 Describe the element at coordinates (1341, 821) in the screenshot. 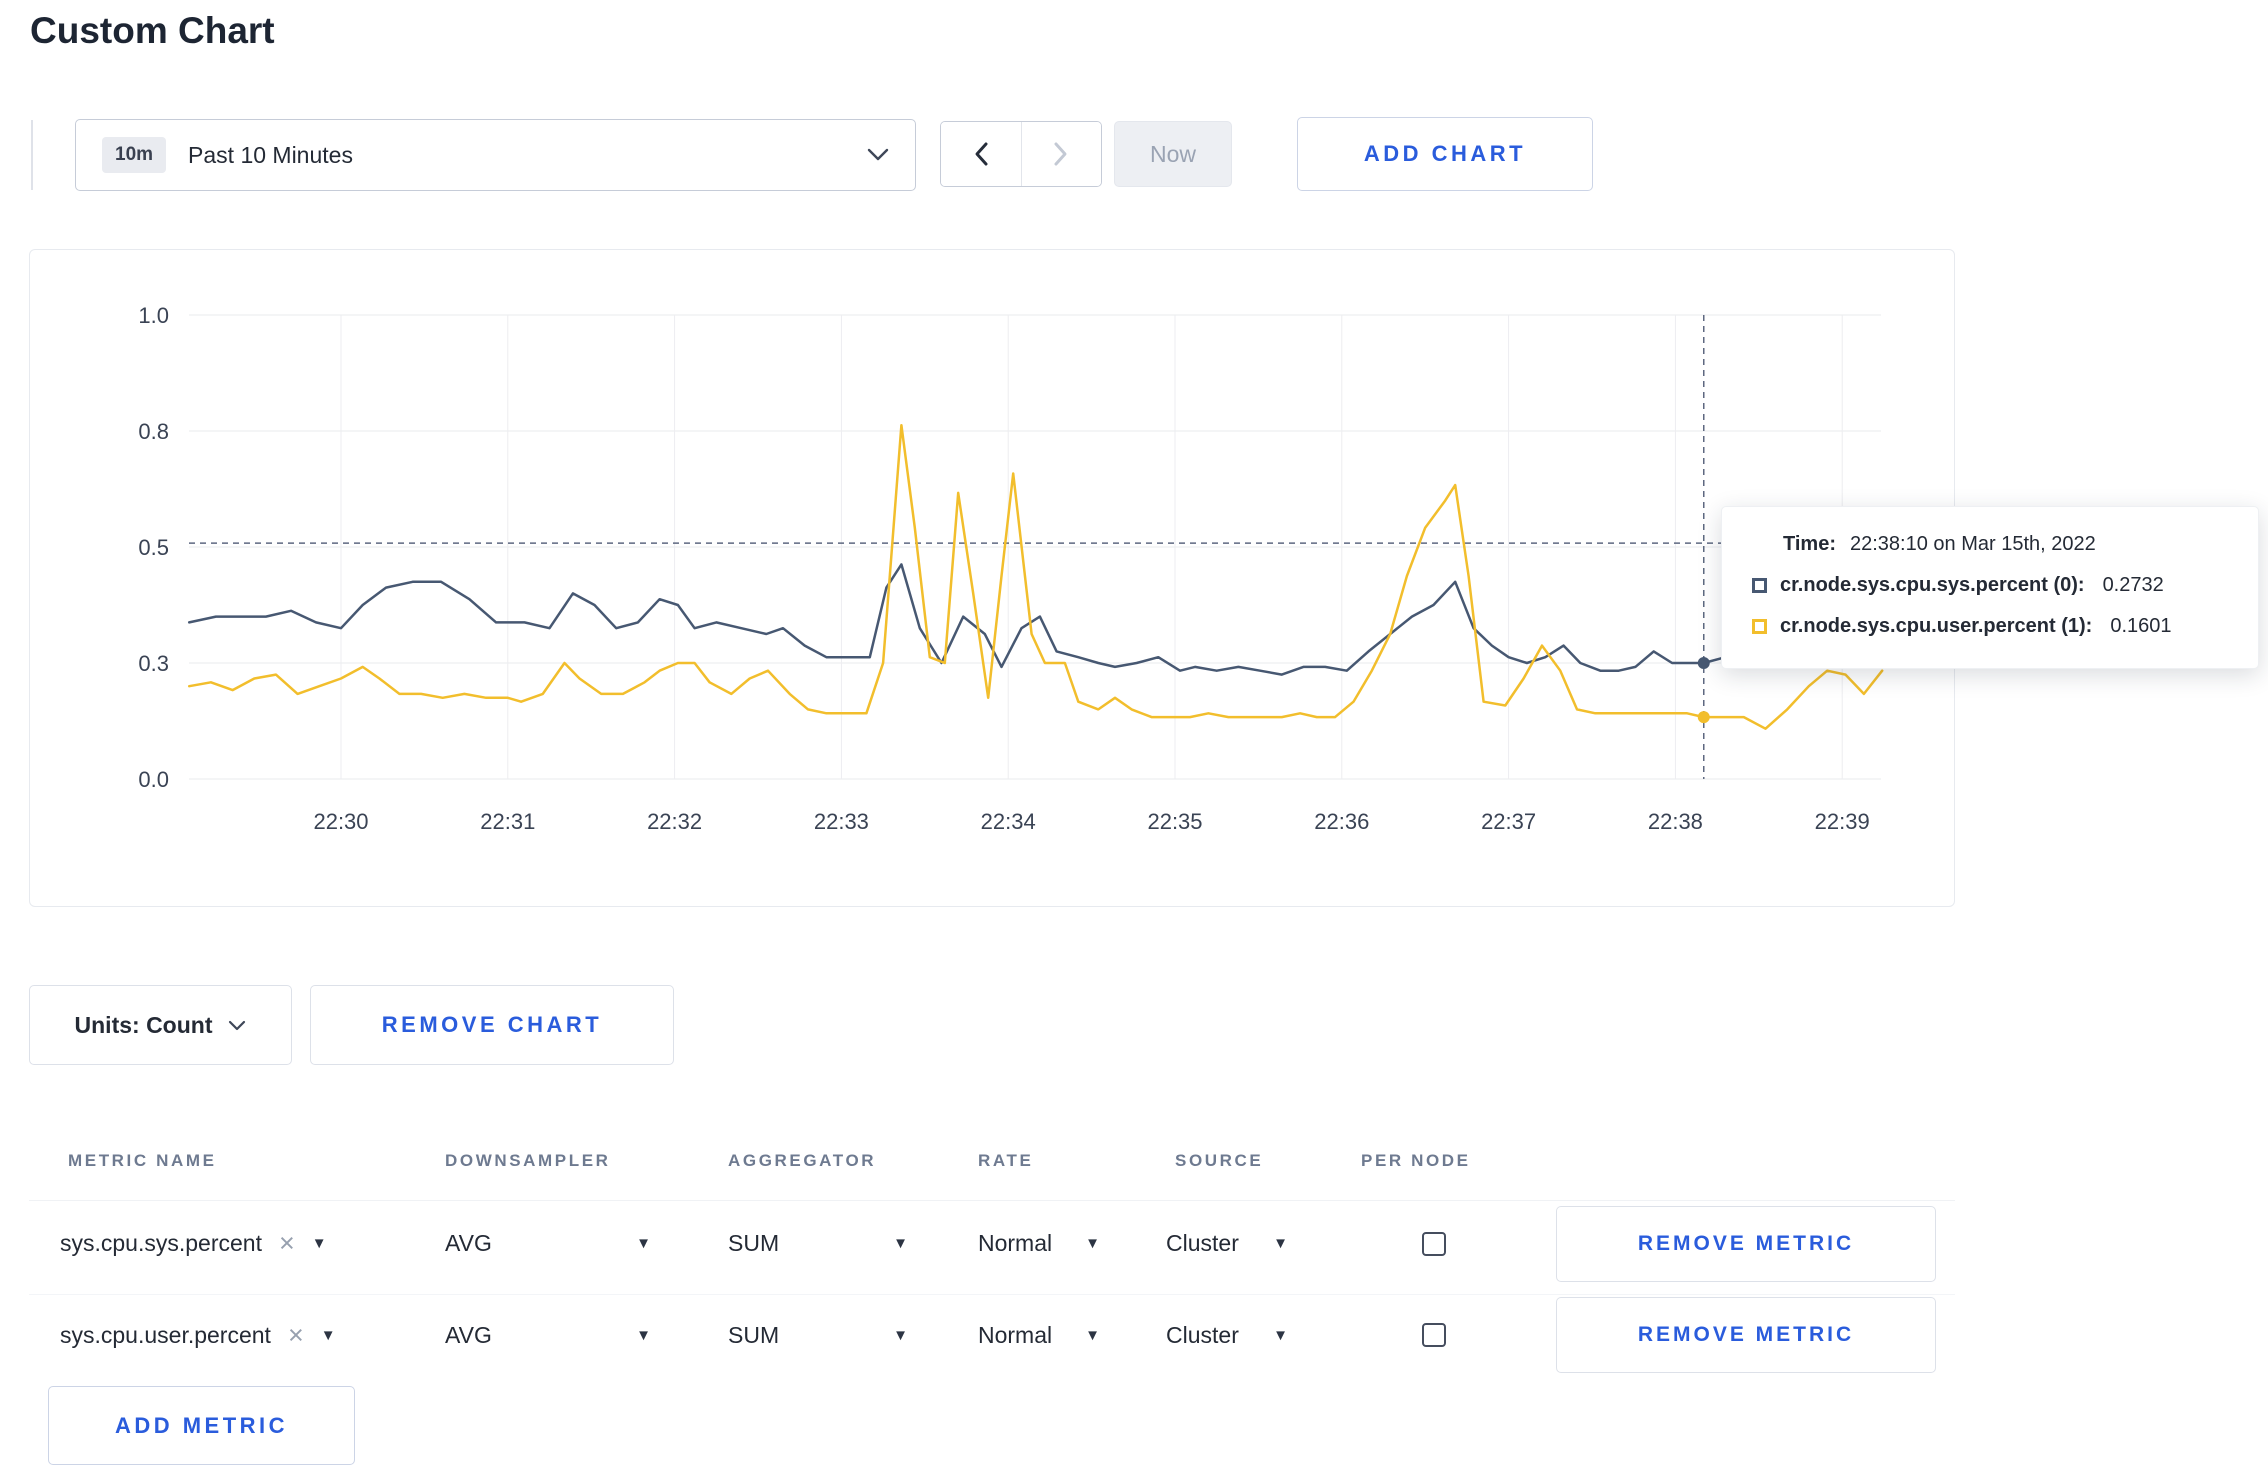

I see `svg-text: 22:36` at that location.